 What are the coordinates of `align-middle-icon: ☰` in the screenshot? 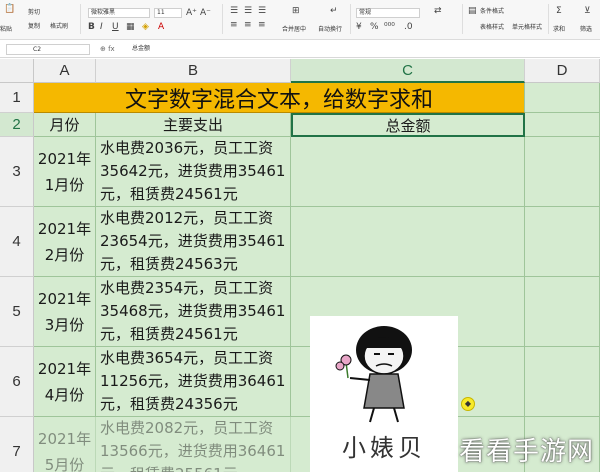 It's located at (248, 11).